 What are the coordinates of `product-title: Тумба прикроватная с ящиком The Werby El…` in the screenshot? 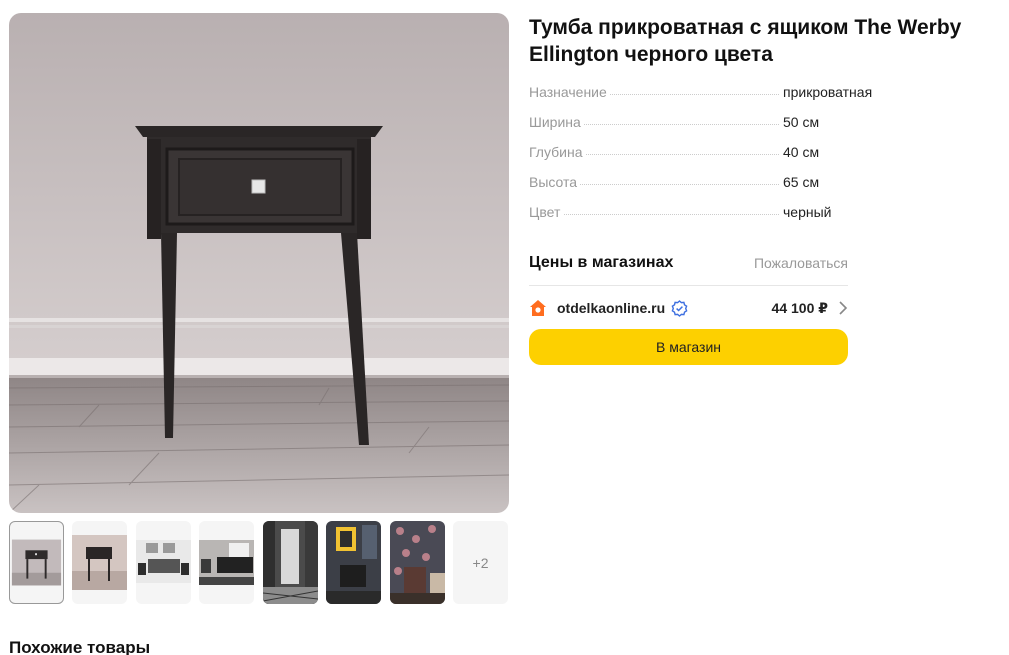 It's located at (769, 41).